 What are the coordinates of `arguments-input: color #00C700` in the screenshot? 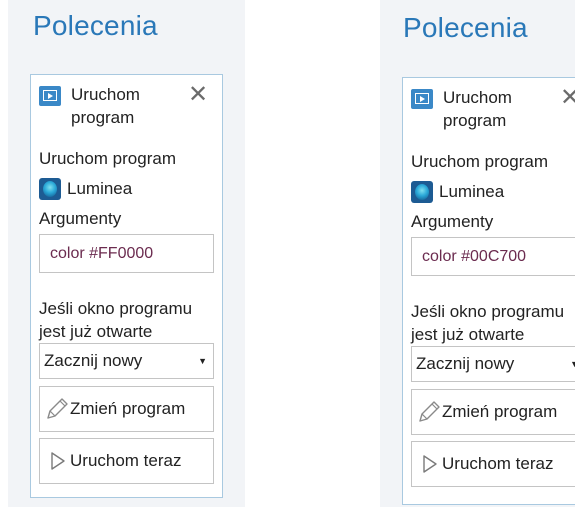 It's located at (493, 256).